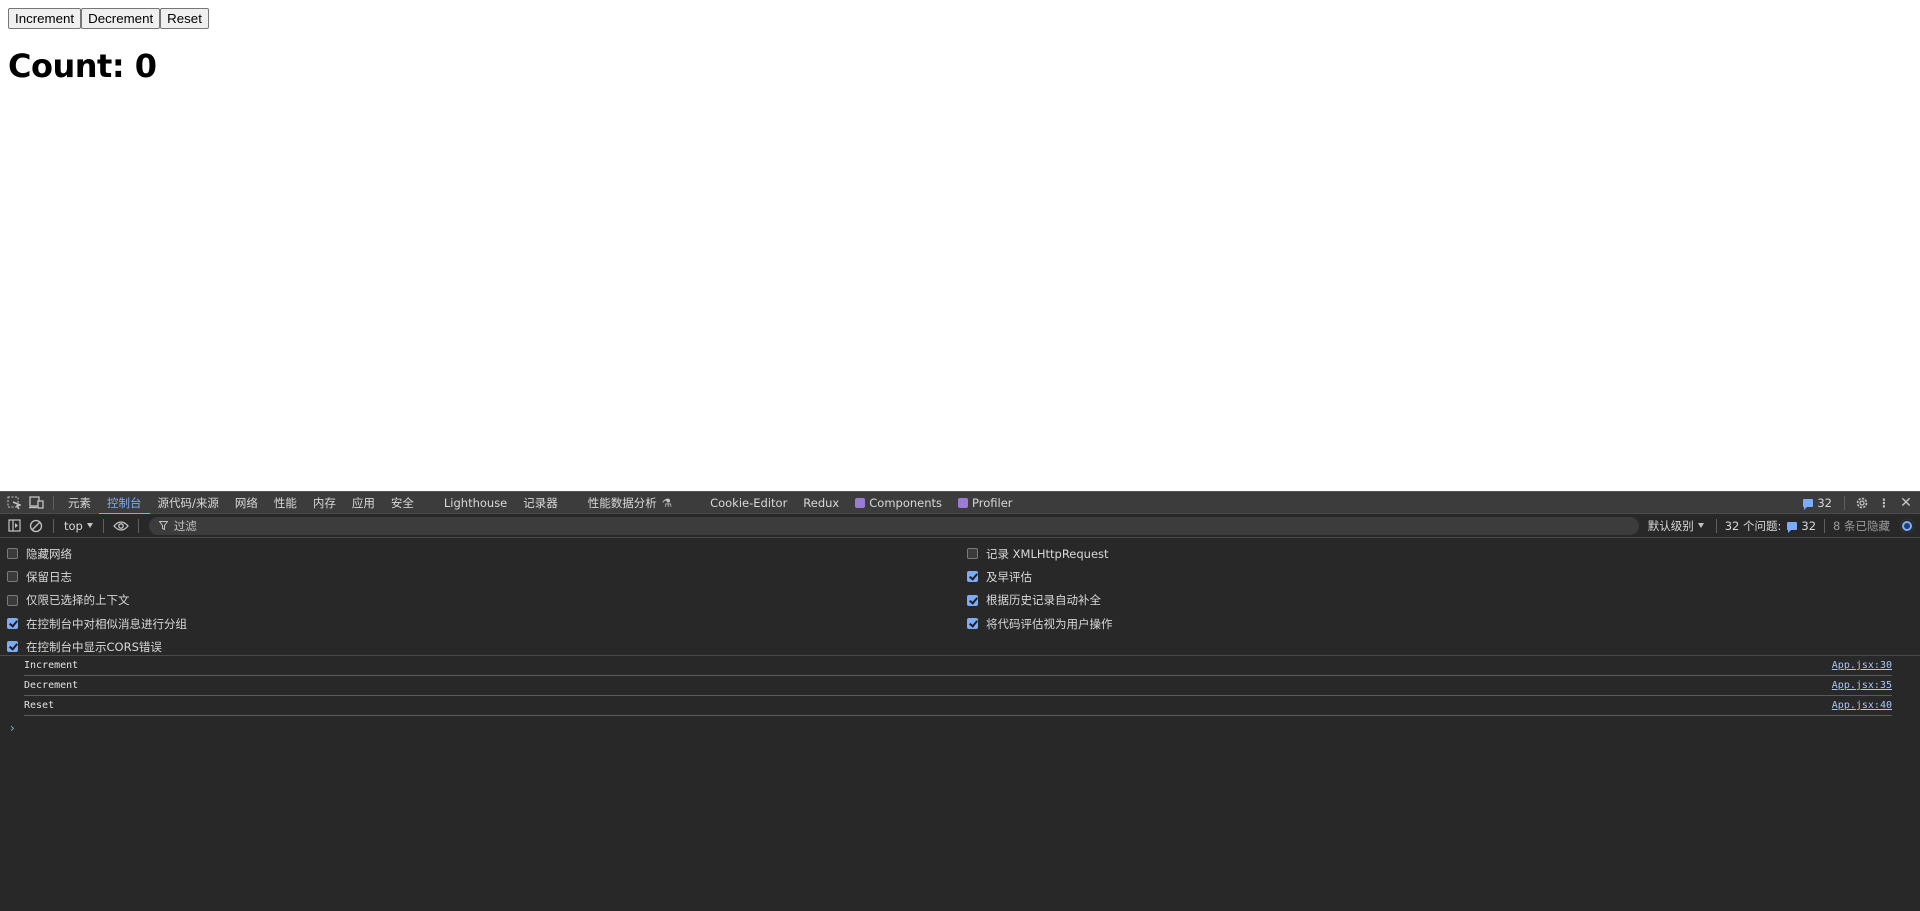 This screenshot has width=1920, height=911. I want to click on setting-label: 将代码评估视为用户操作, so click(1049, 623).